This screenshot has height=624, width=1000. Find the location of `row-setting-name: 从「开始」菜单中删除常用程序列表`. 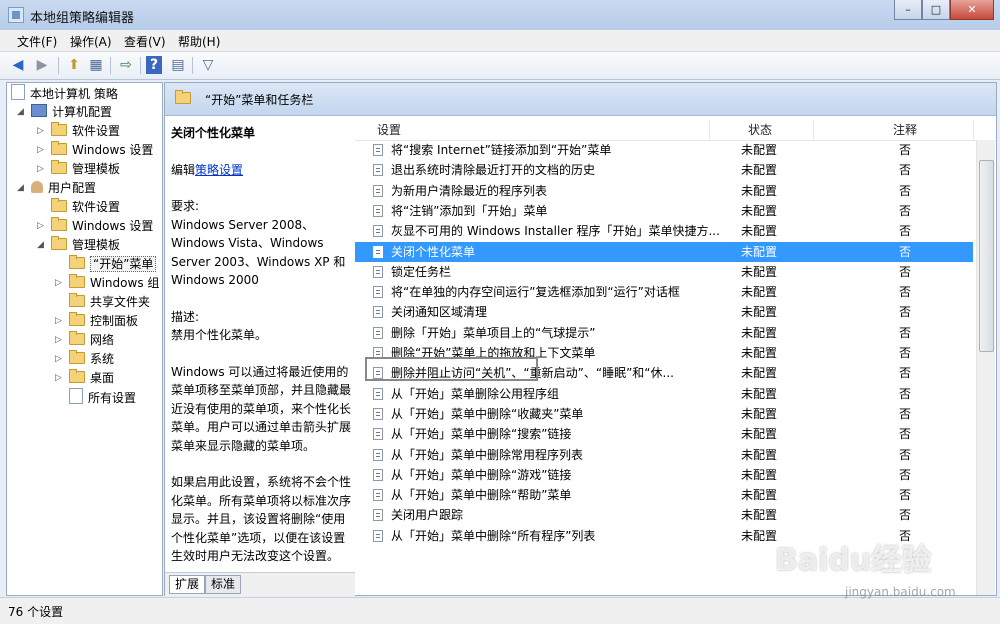

row-setting-name: 从「开始」菜单中删除常用程序列表 is located at coordinates (487, 454).